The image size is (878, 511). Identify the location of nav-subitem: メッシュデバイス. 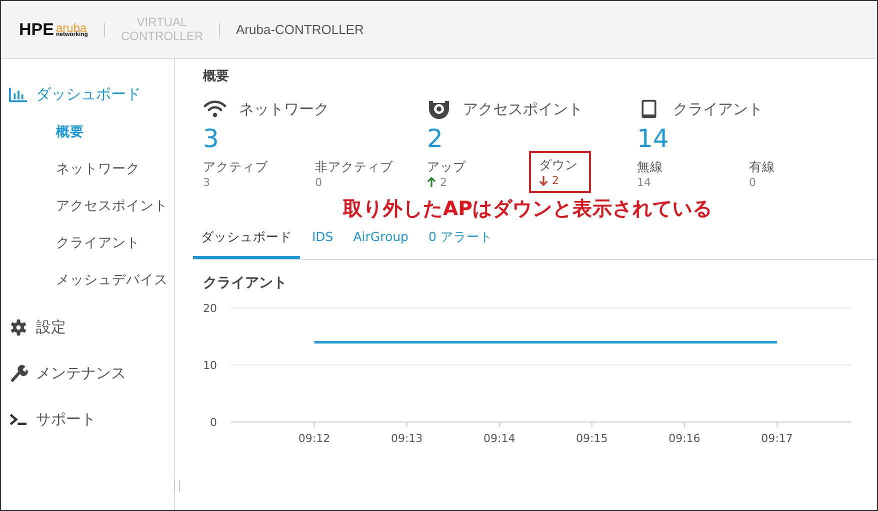
(87, 279).